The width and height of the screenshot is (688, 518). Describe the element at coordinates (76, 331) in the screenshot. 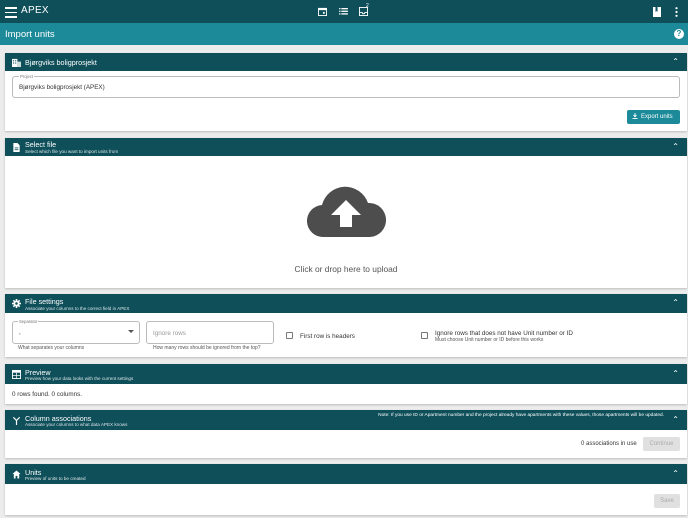

I see `separator-select: Separator ,` at that location.